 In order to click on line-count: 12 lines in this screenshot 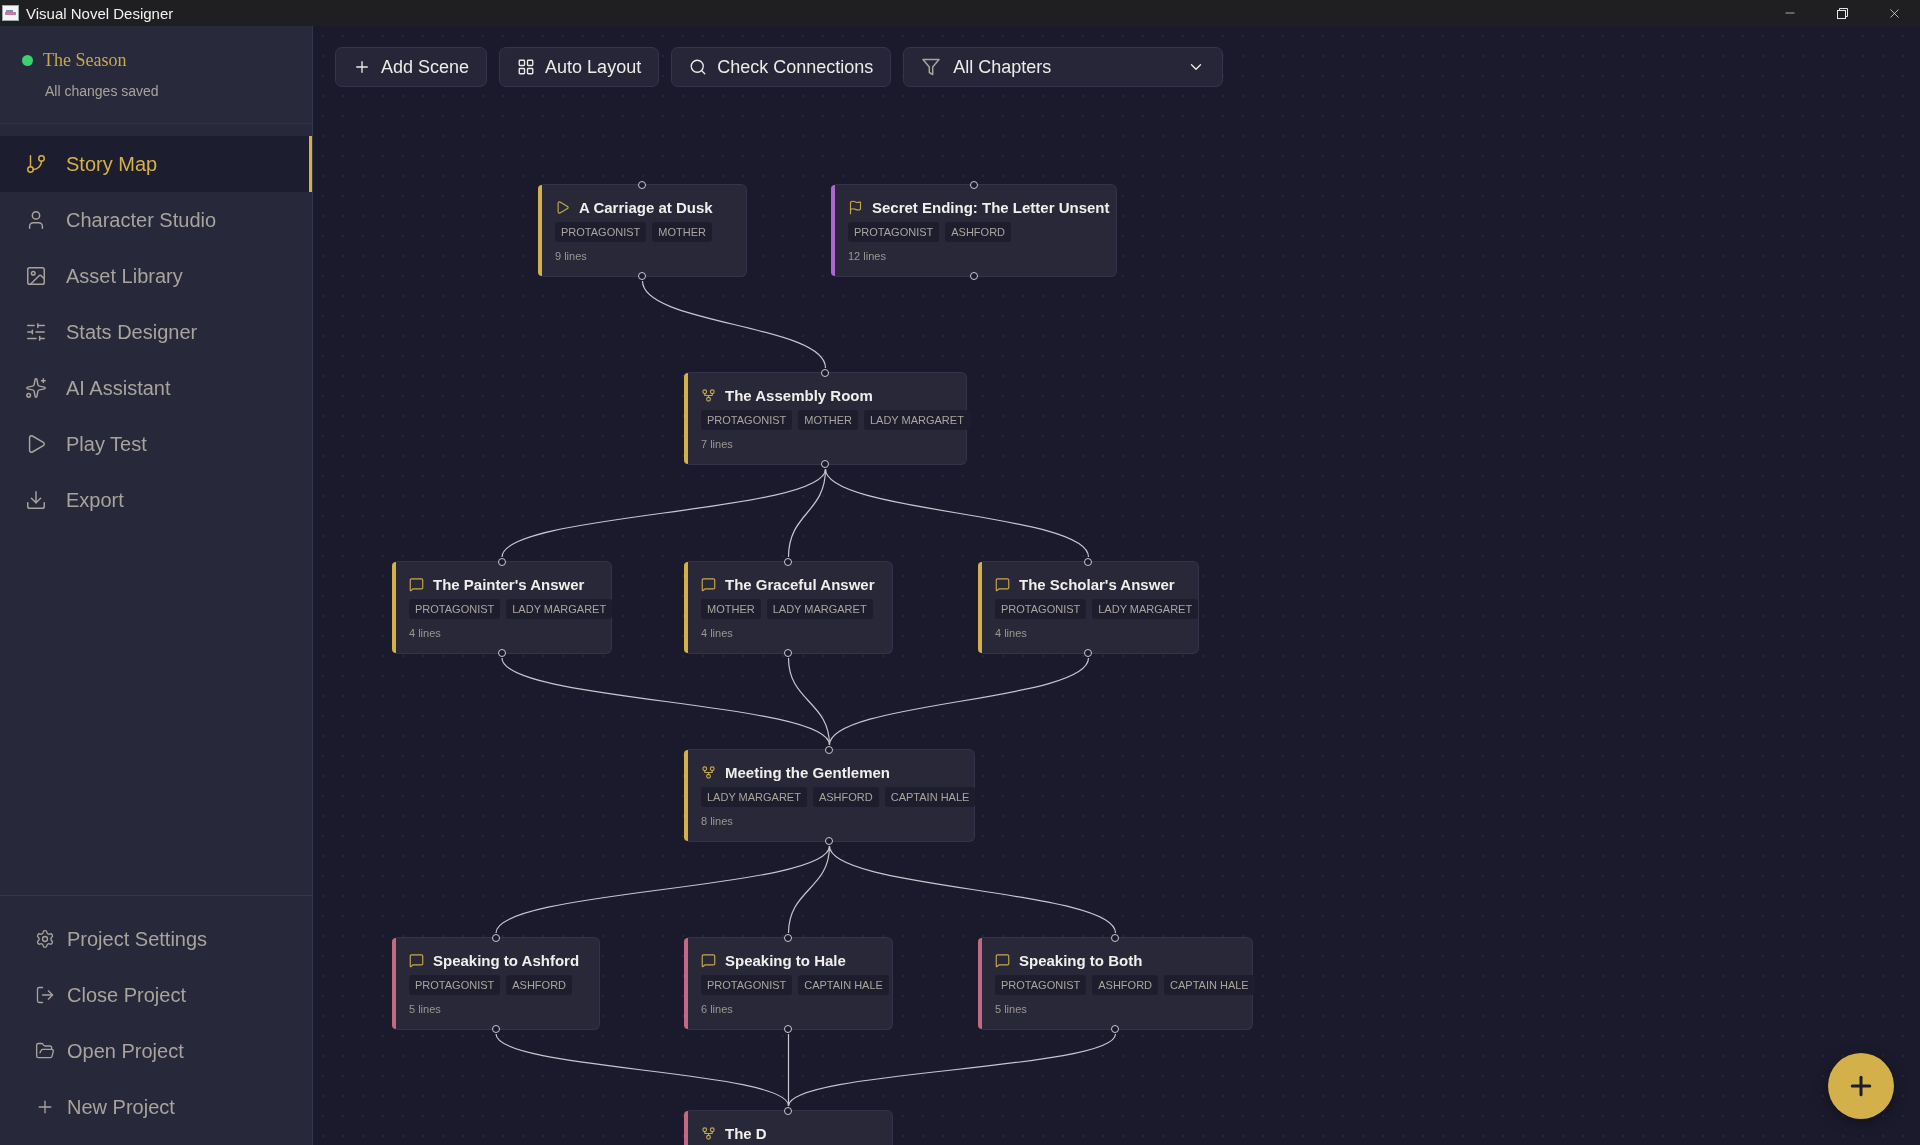, I will do `click(867, 256)`.